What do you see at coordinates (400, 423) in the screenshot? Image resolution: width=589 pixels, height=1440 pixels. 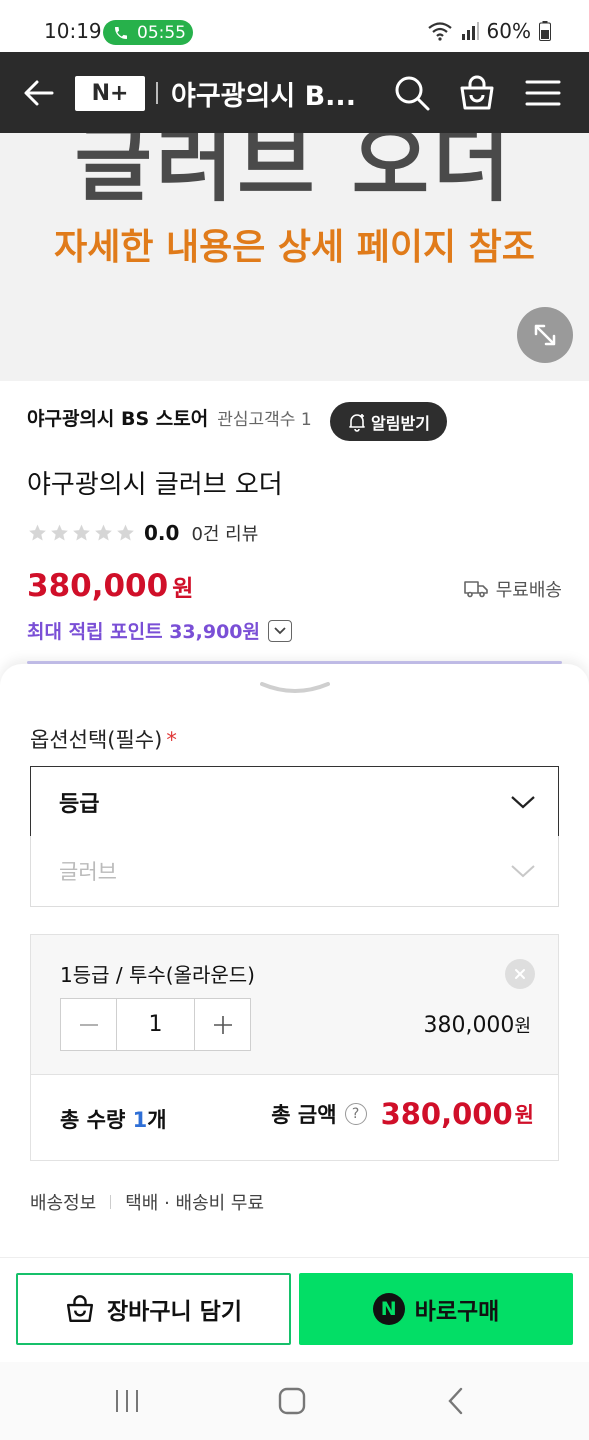 I see `alert-label: 알림받기` at bounding box center [400, 423].